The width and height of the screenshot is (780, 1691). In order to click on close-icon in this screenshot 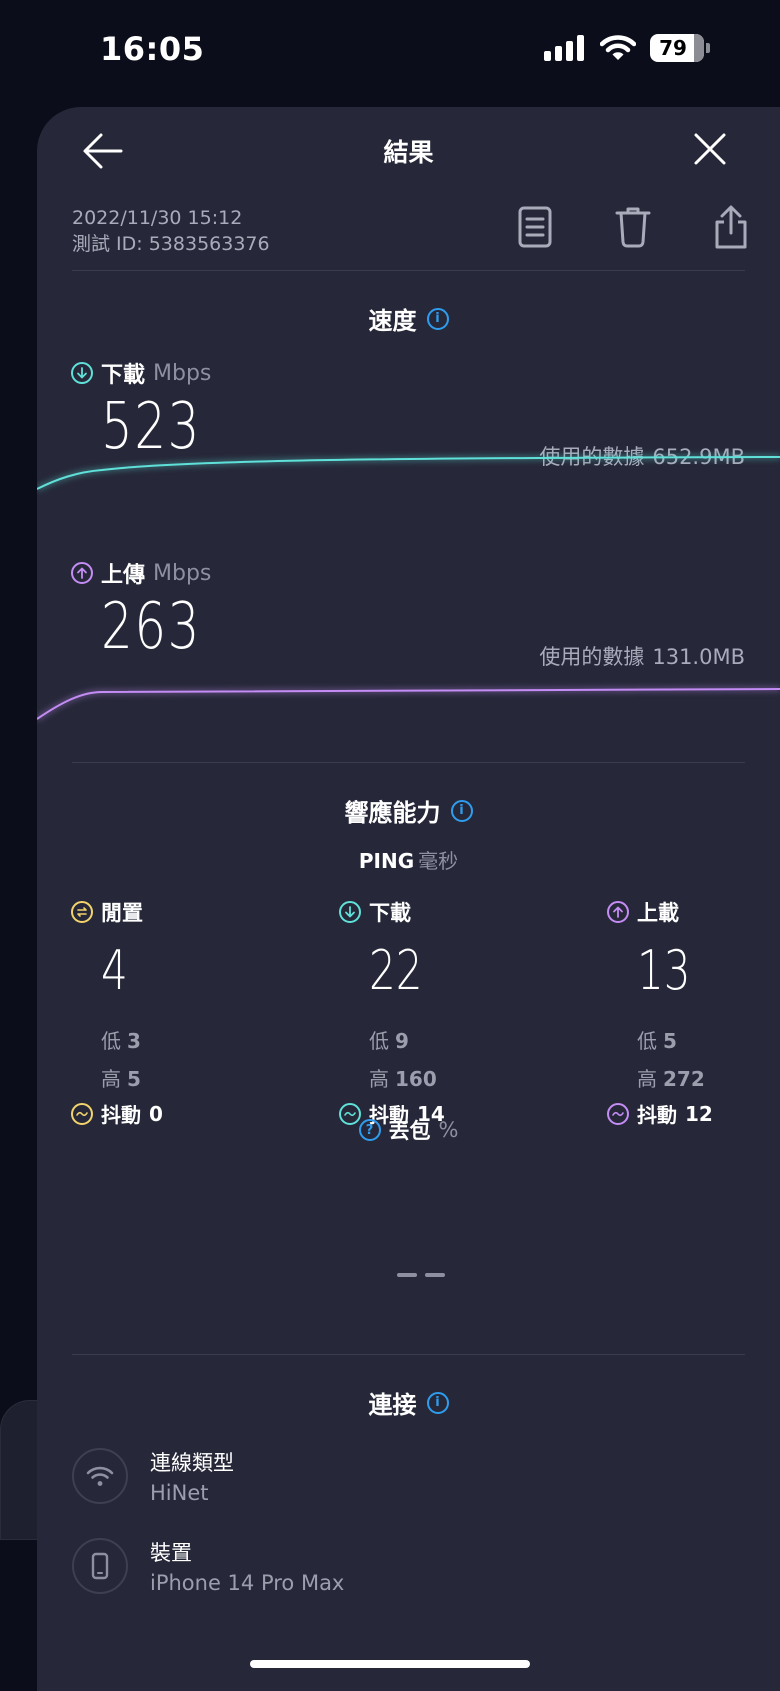, I will do `click(710, 149)`.